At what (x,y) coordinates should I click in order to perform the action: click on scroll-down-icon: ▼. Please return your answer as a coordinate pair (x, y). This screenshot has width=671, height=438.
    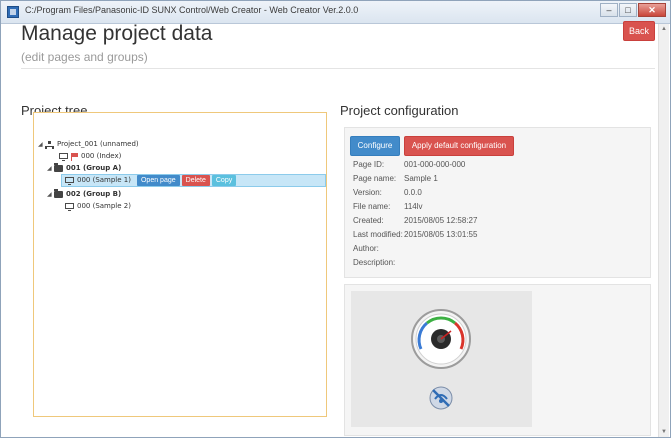
    Looking at the image, I should click on (664, 432).